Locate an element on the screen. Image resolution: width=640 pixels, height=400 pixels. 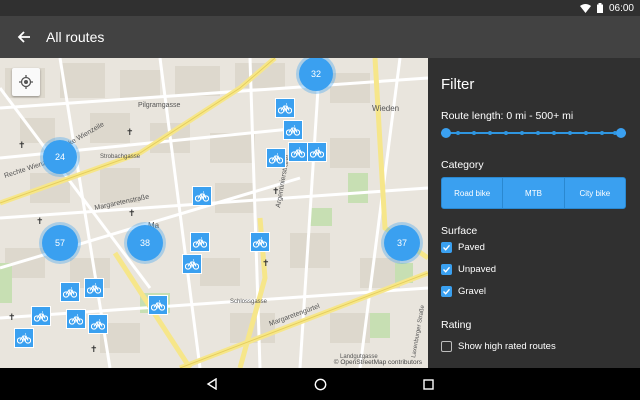
rating-option-label: Show high rated routes is located at coordinates (507, 346).